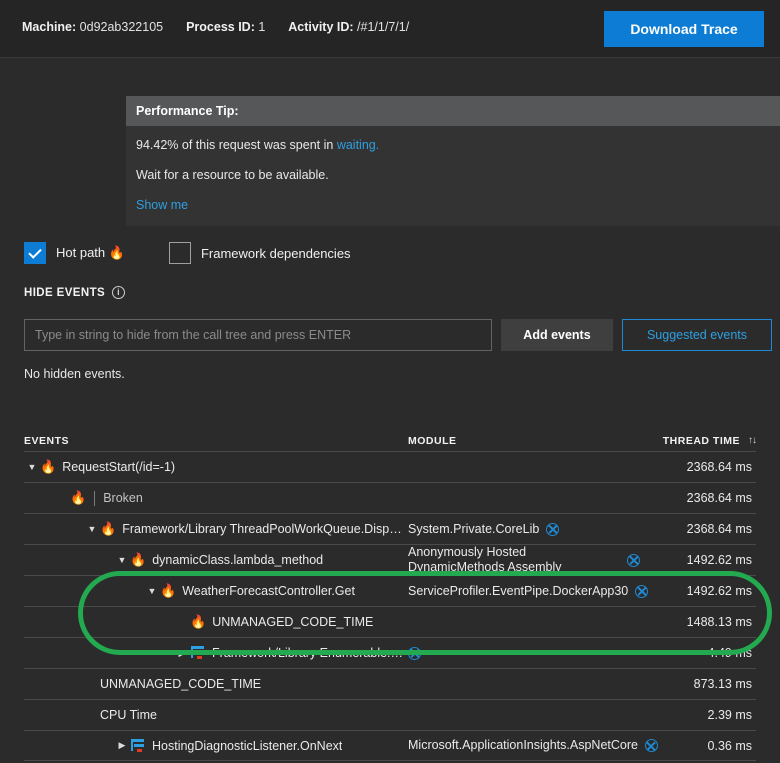  What do you see at coordinates (220, 27) in the screenshot?
I see `process-id-label: Process ID:` at bounding box center [220, 27].